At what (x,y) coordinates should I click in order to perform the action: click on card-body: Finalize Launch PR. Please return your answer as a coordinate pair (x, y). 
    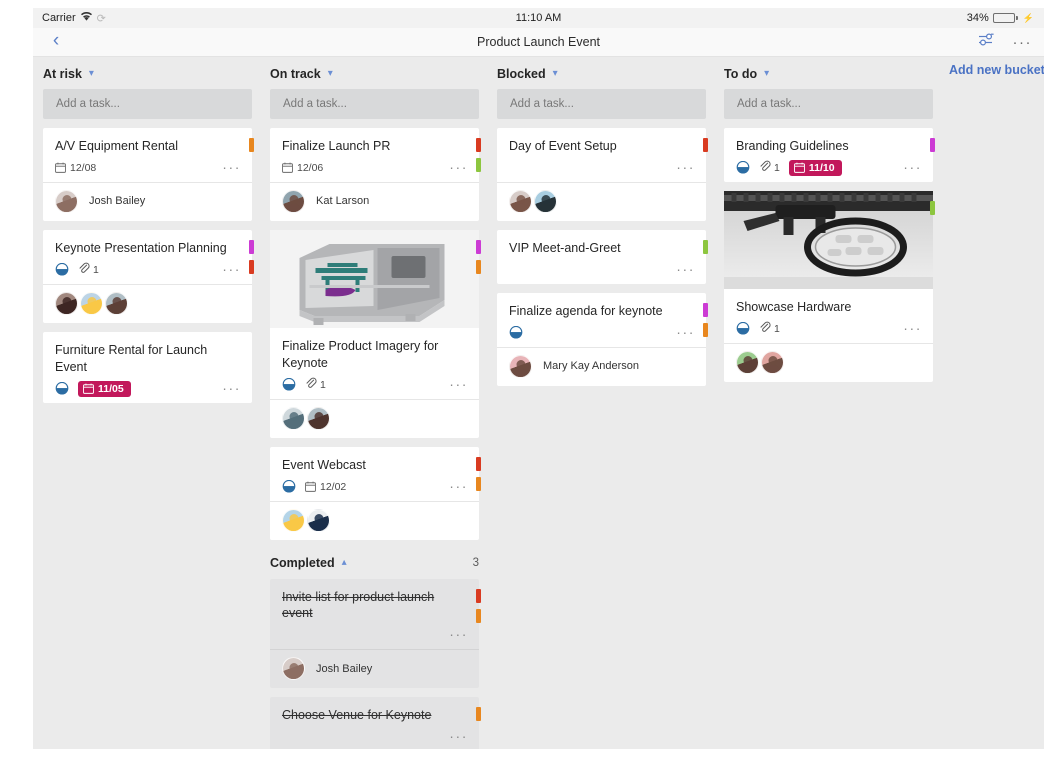
    Looking at the image, I should click on (374, 141).